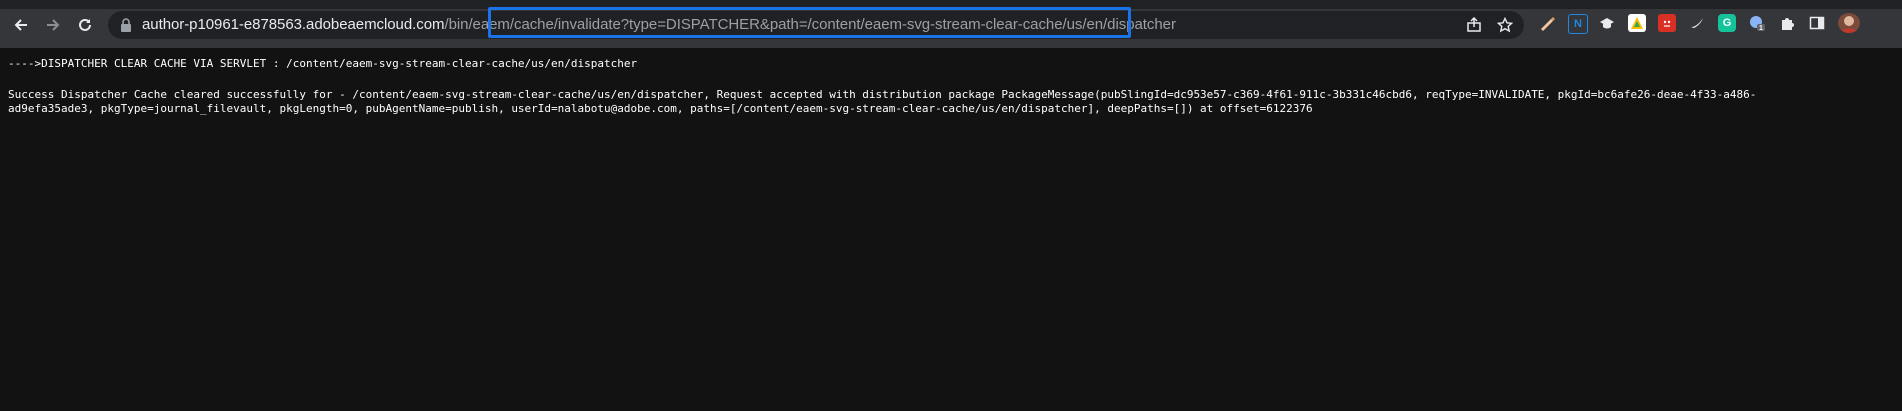 The height and width of the screenshot is (411, 1902). I want to click on share-button, so click(1474, 25).